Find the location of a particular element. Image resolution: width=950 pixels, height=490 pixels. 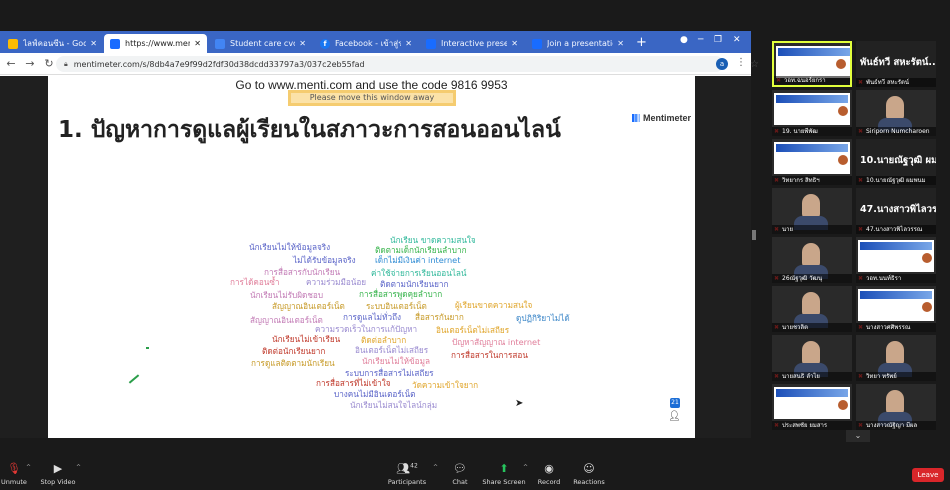

word-cloud-entry: วัดความเข้าใจยาก is located at coordinates (445, 385).